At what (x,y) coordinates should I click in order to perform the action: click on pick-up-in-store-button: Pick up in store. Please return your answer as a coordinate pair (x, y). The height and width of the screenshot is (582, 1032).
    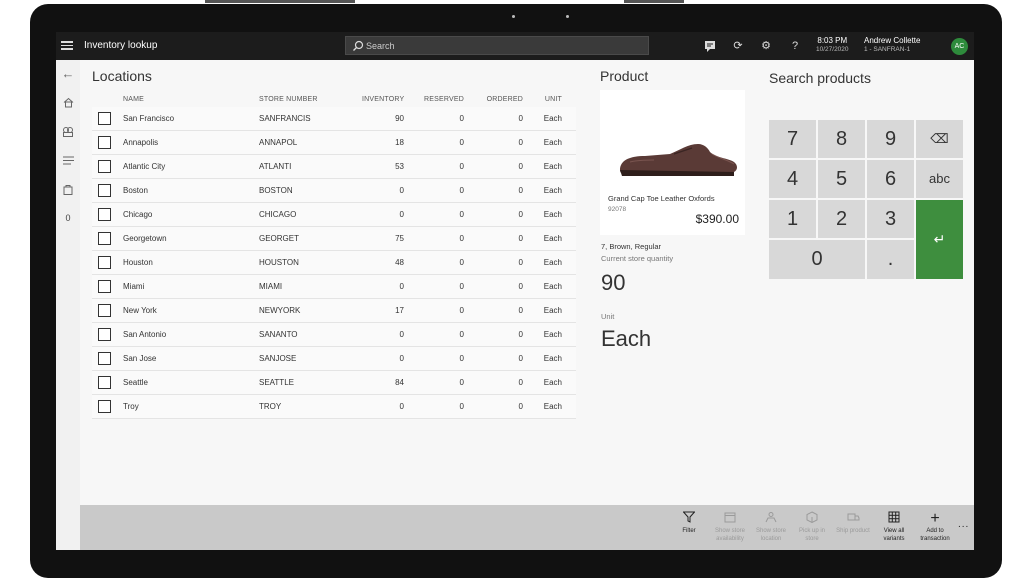
    Looking at the image, I should click on (812, 527).